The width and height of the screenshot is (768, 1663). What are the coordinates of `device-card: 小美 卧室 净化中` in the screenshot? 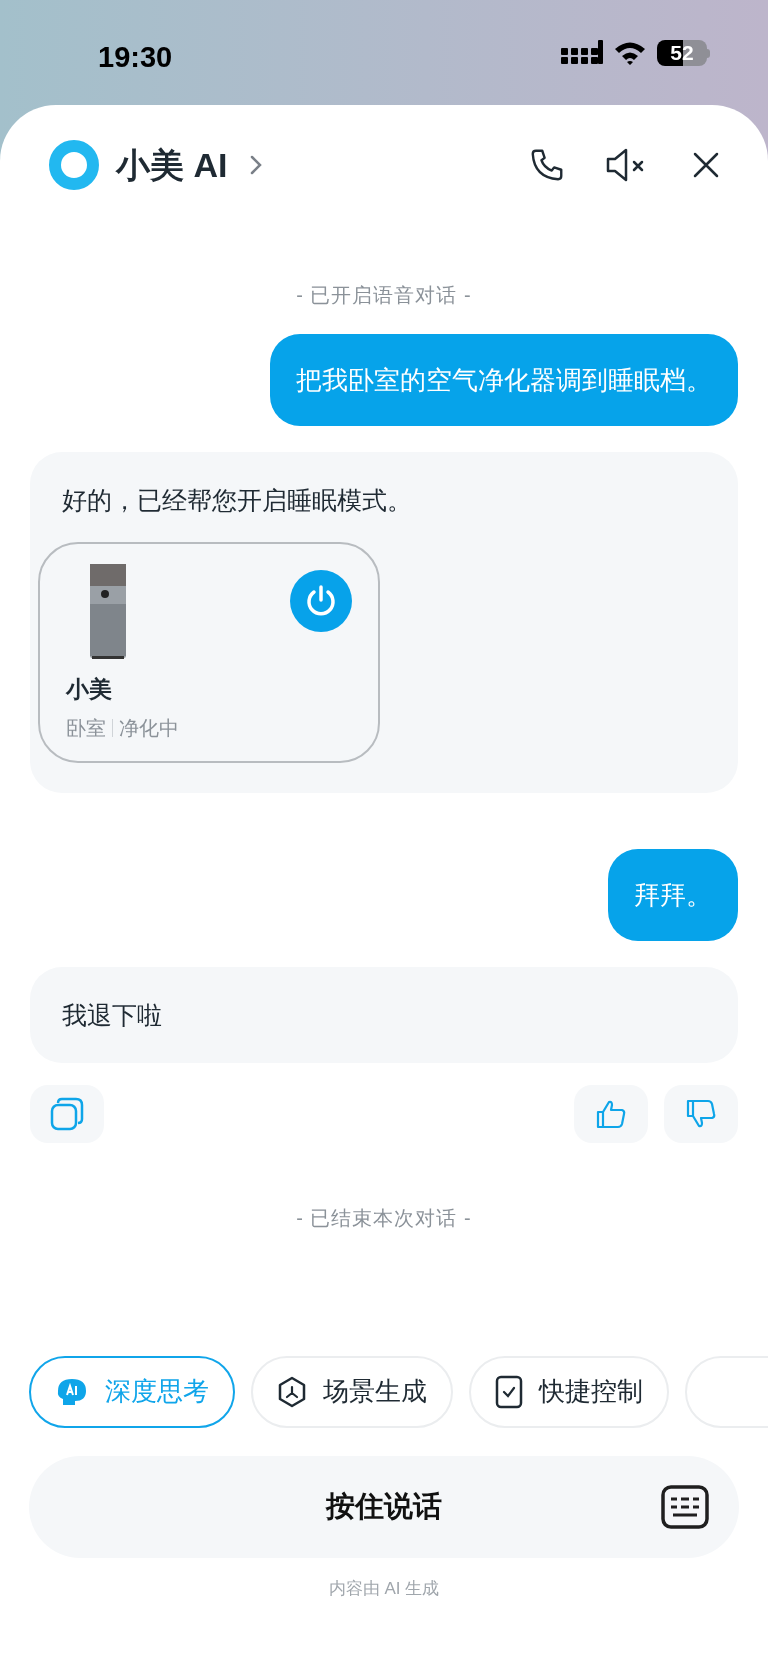 It's located at (209, 652).